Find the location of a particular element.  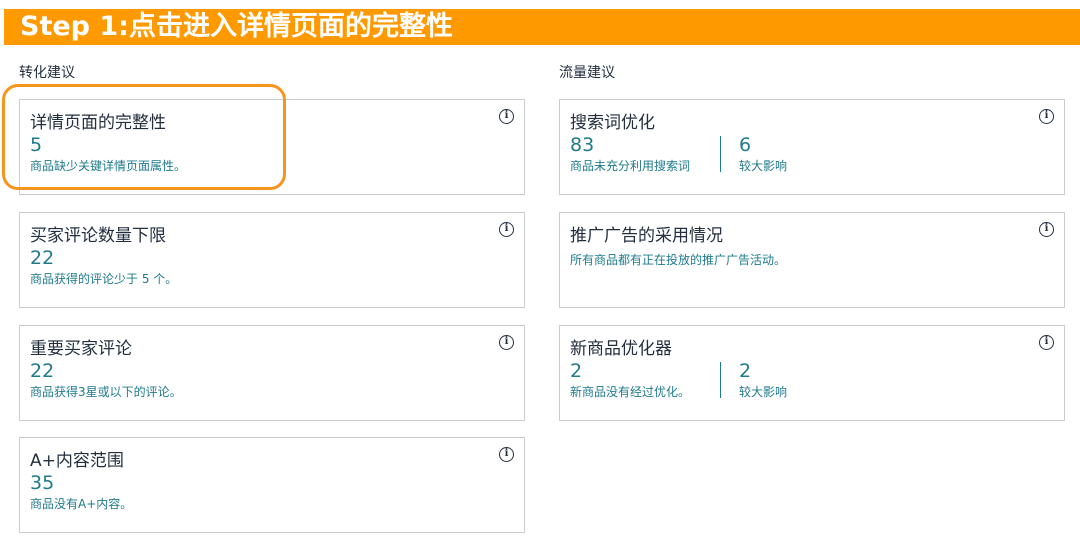

traffic-section-title: 流量建议 is located at coordinates (587, 73).